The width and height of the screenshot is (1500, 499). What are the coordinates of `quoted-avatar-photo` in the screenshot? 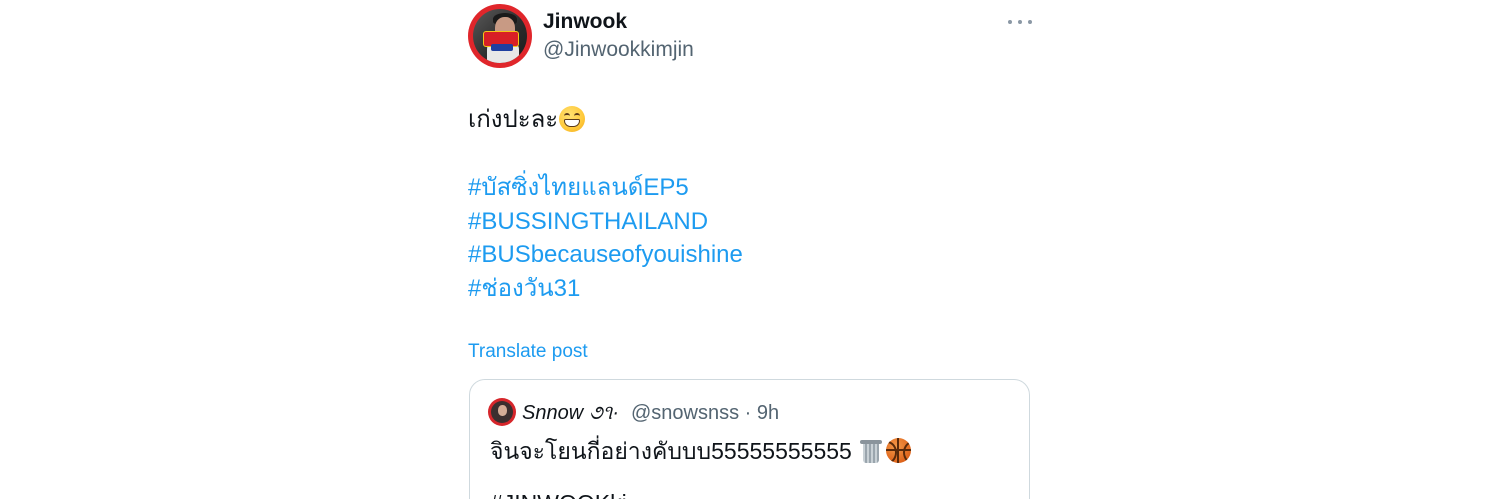 It's located at (502, 412).